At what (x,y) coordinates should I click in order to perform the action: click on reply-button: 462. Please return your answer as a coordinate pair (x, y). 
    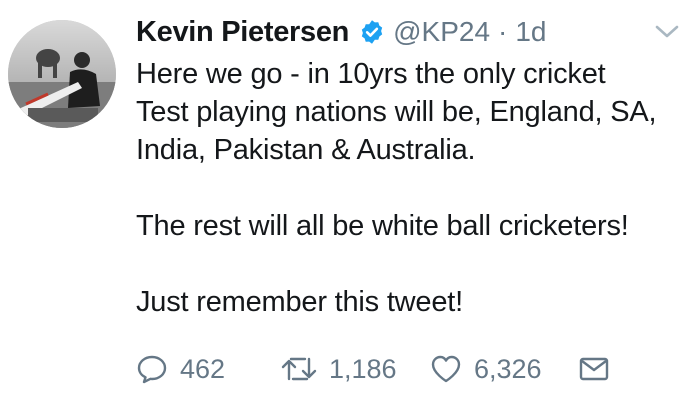
    Looking at the image, I should click on (180, 369).